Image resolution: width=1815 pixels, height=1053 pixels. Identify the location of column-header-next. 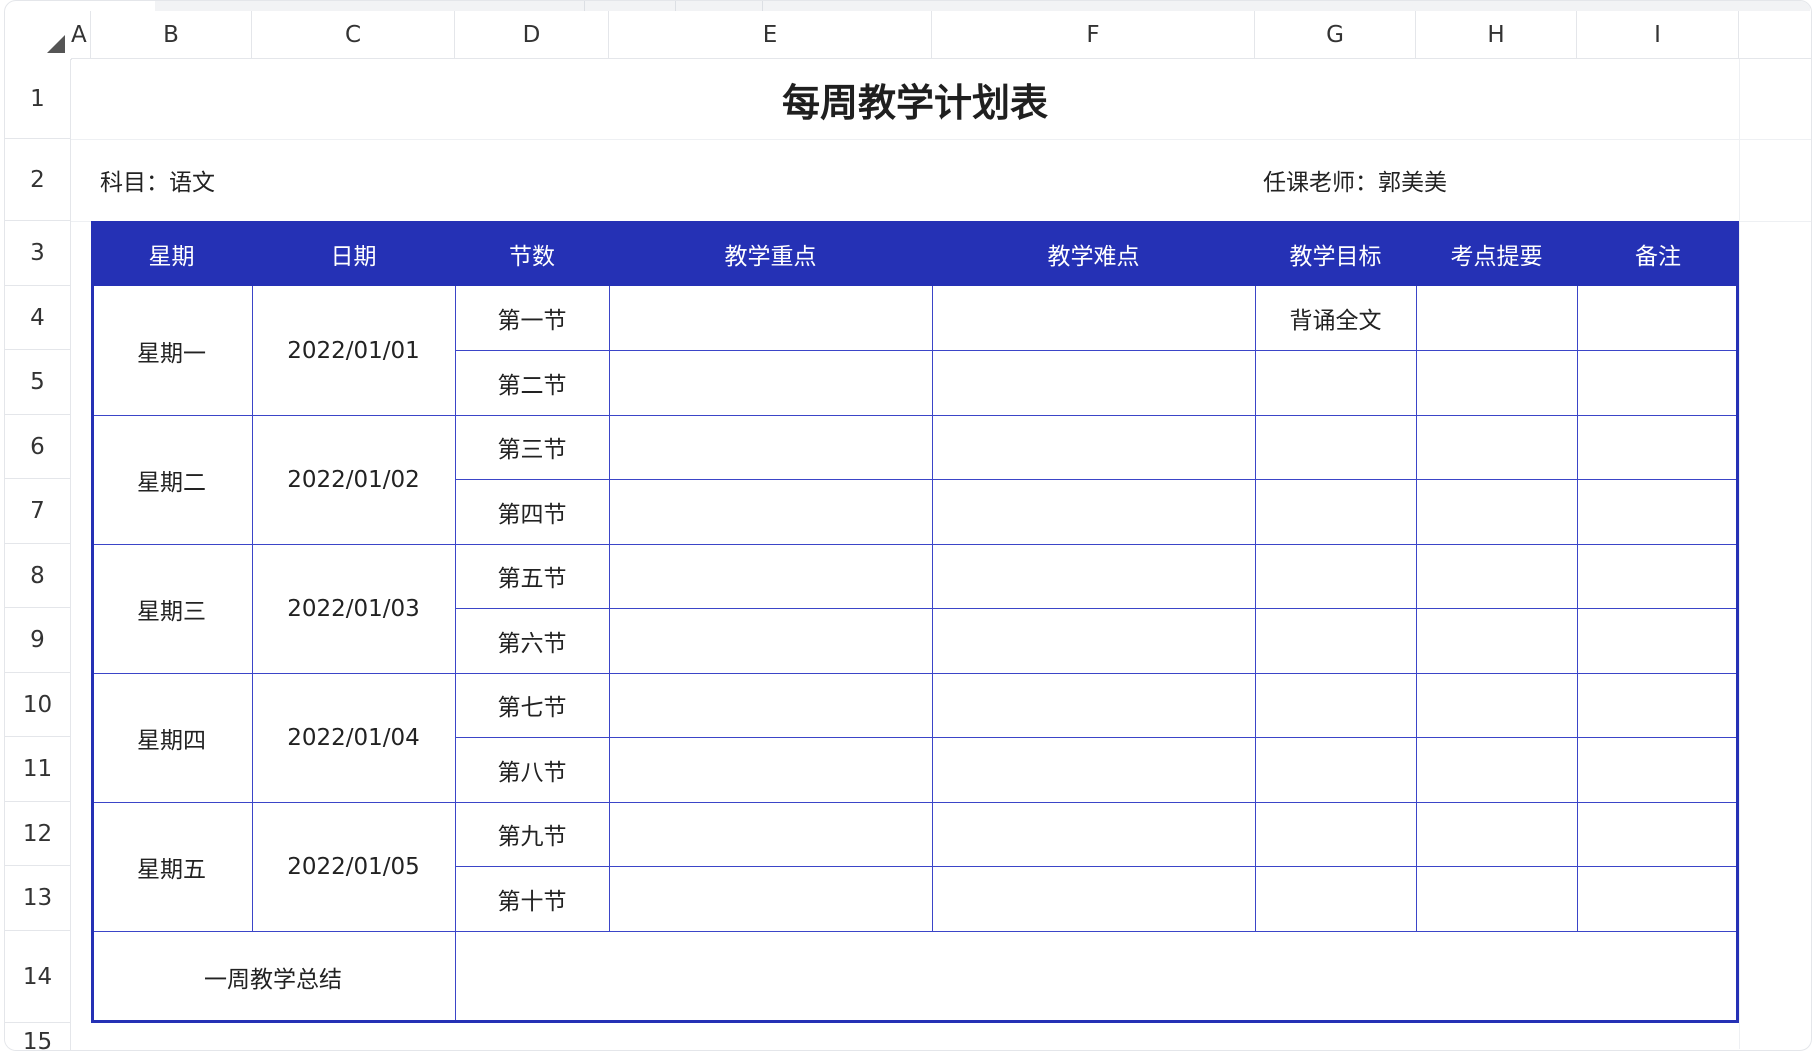
(1775, 35).